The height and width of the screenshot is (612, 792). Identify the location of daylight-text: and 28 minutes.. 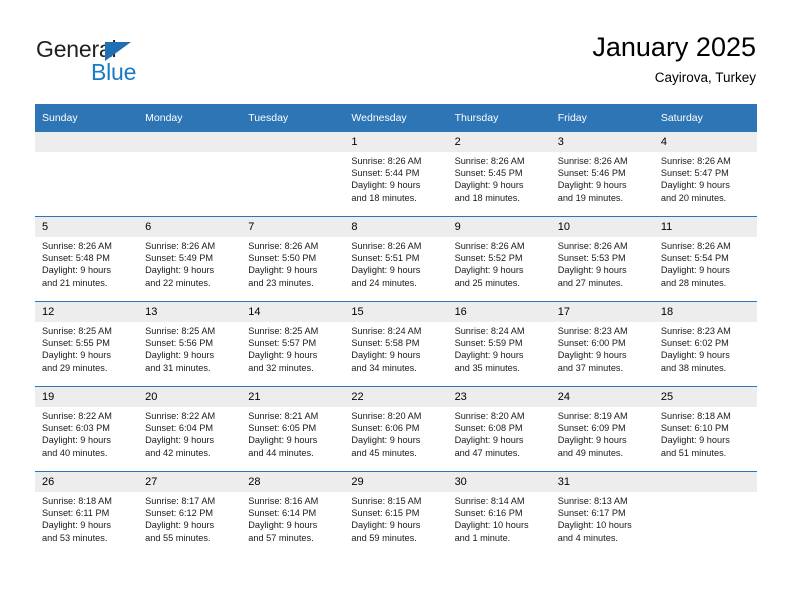
(693, 282).